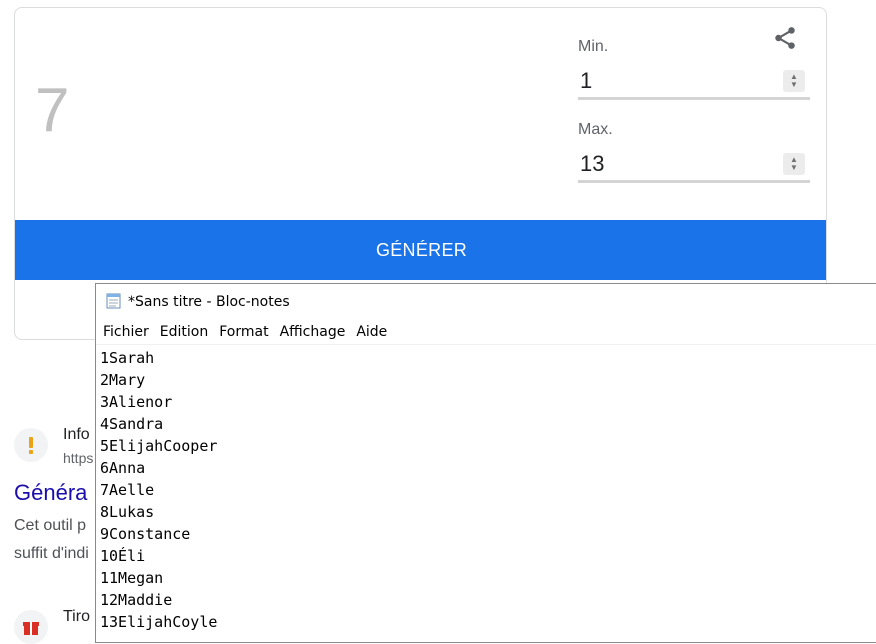 The width and height of the screenshot is (876, 644). Describe the element at coordinates (123, 468) in the screenshot. I see `text-line: 6Anna` at that location.